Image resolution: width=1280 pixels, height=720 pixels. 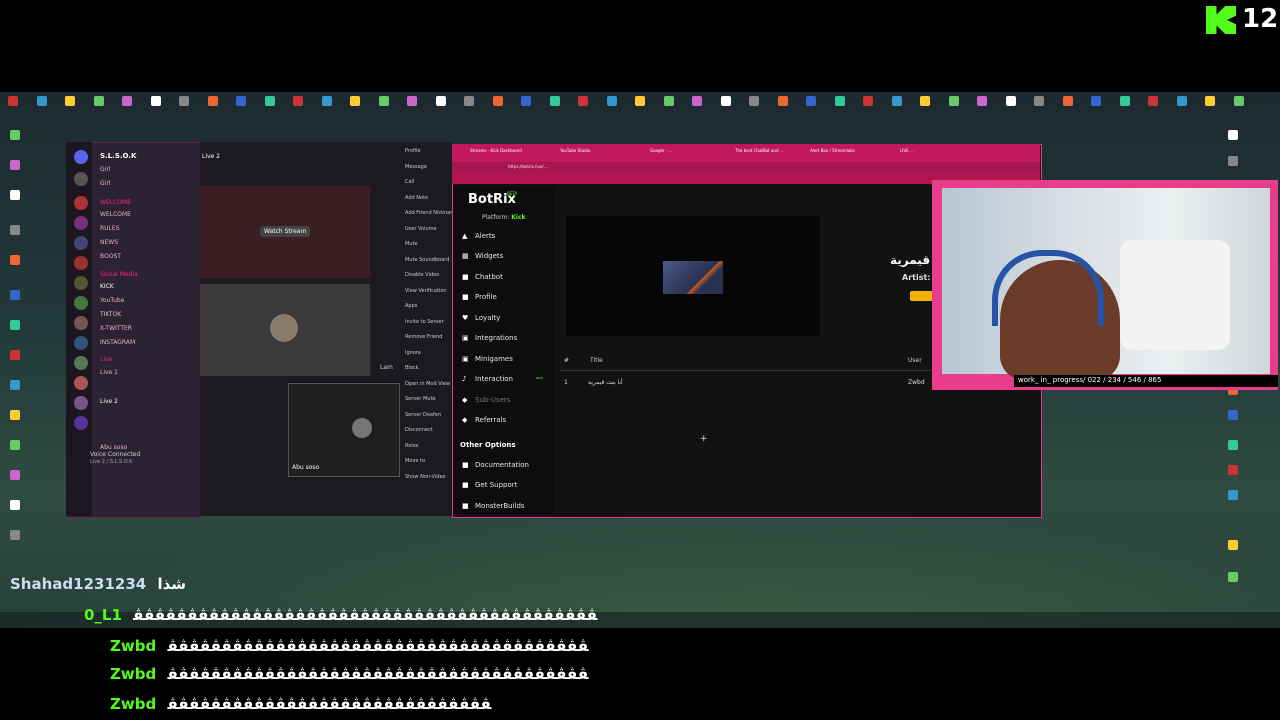 I want to click on context-menu-item: Disconnect, so click(x=419, y=430).